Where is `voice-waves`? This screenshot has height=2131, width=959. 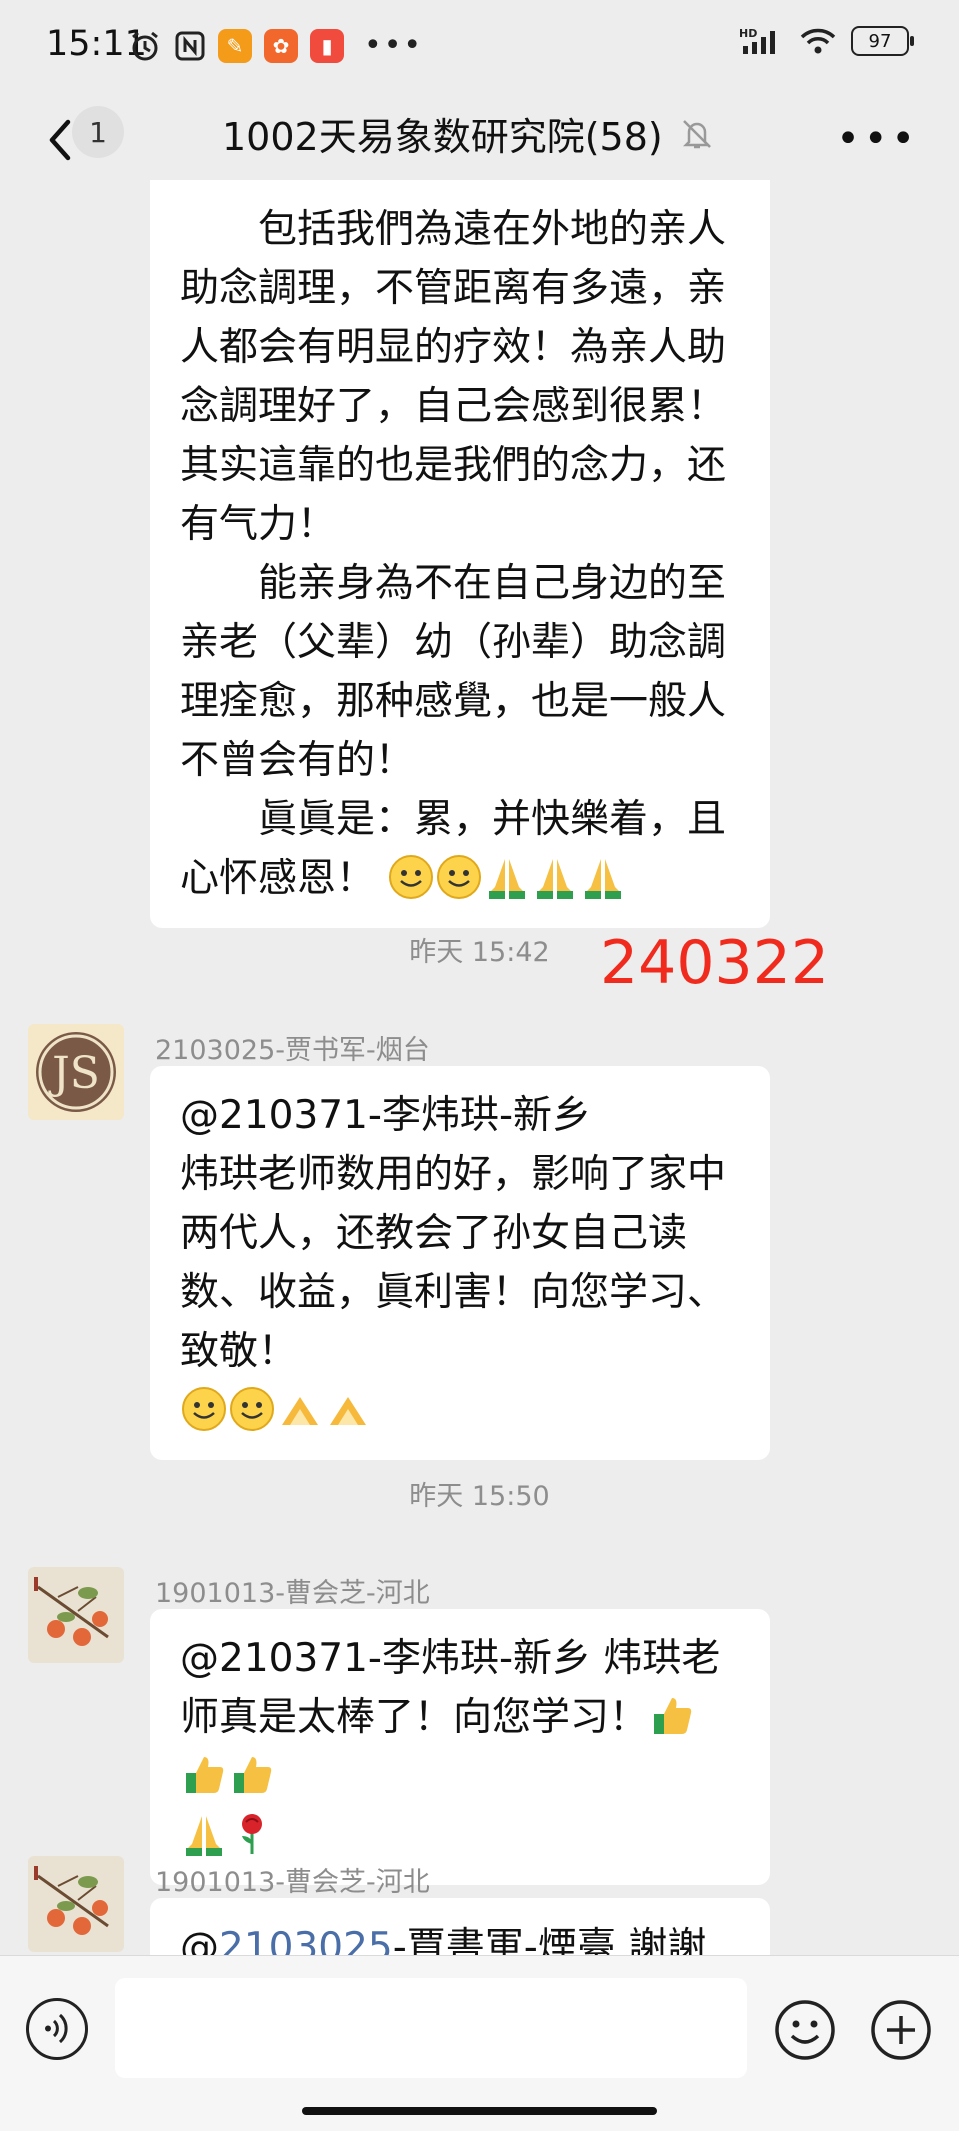 voice-waves is located at coordinates (56, 2028).